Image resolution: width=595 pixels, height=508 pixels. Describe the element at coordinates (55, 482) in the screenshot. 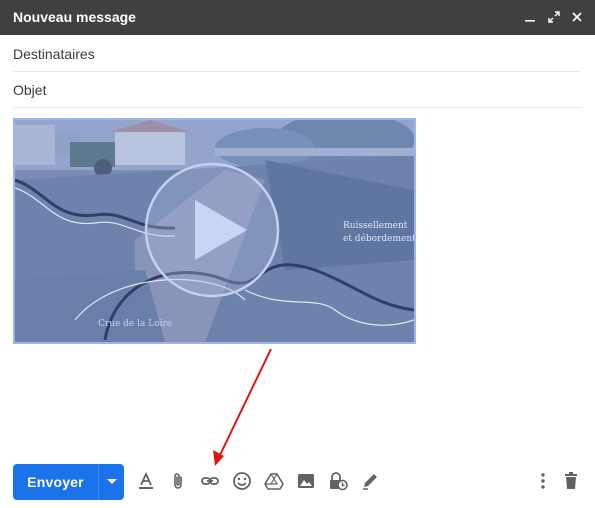

I see `send-button: Envoyer` at that location.